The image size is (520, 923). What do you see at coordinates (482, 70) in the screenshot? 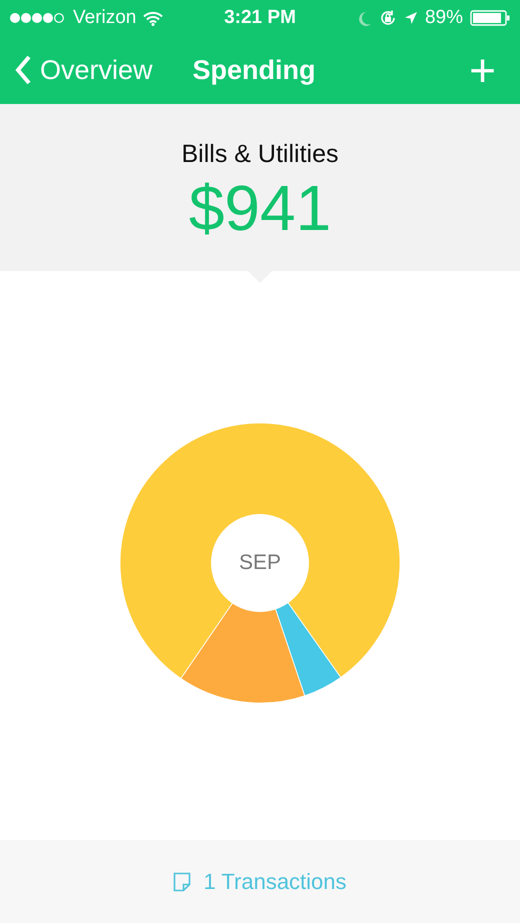
I see `add-button: +` at bounding box center [482, 70].